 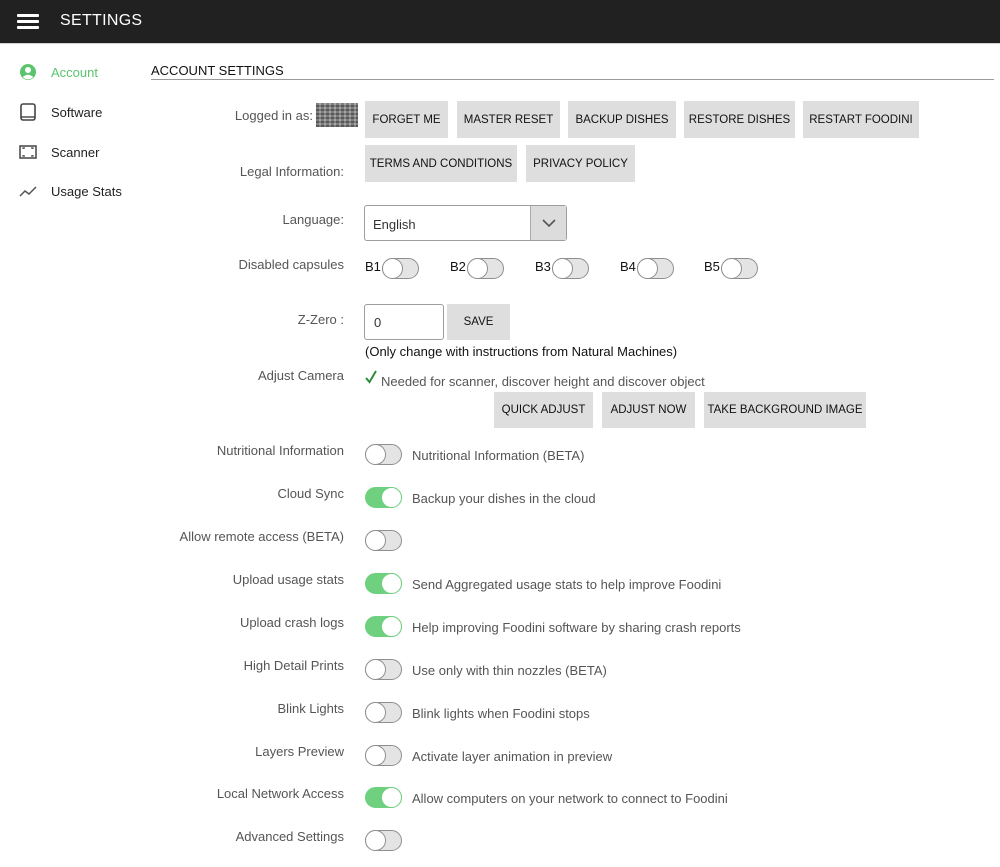 What do you see at coordinates (77, 112) in the screenshot?
I see `sidebar-item-label: Software` at bounding box center [77, 112].